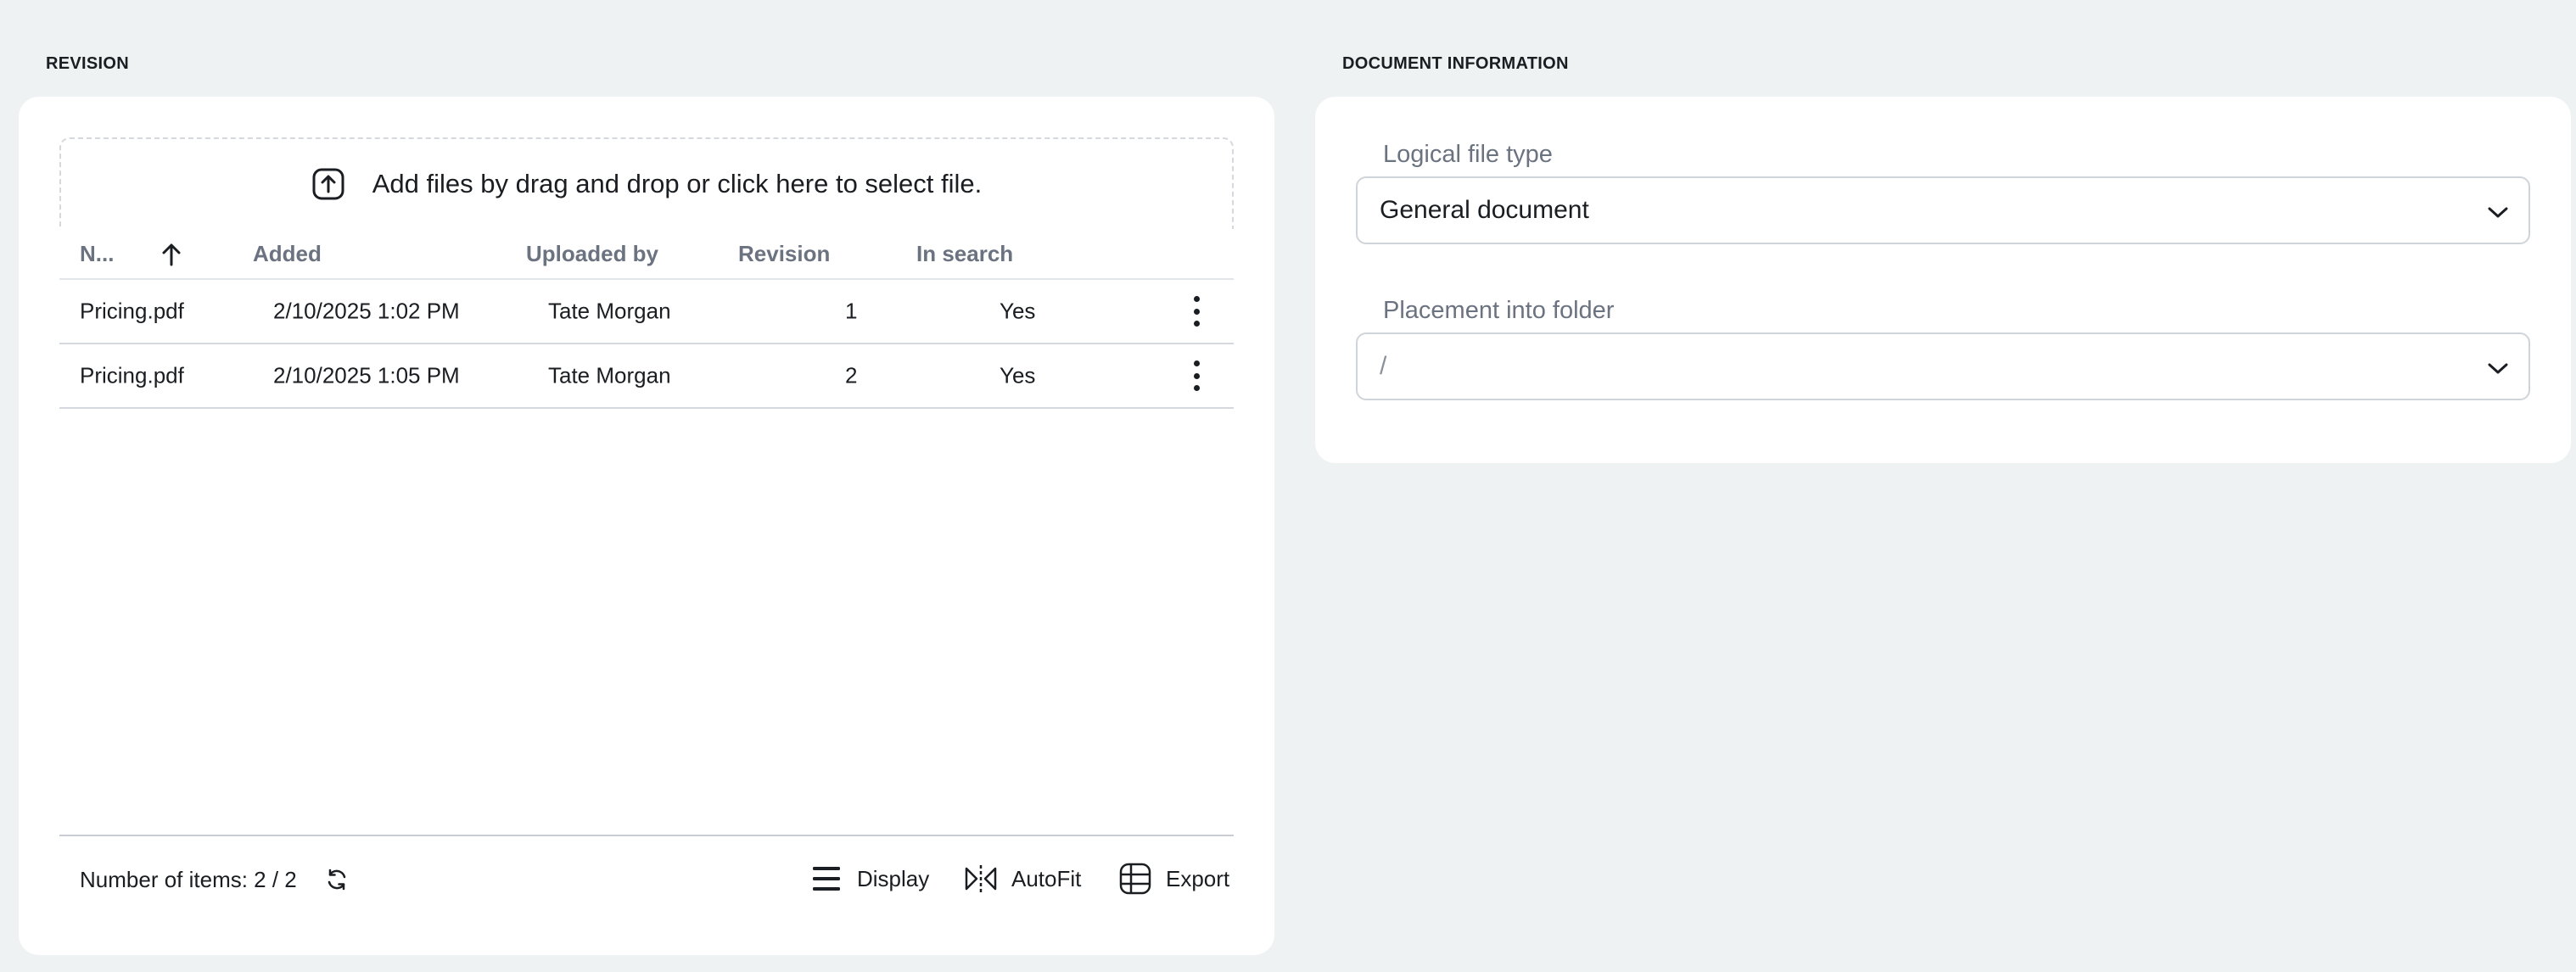  What do you see at coordinates (1484, 210) in the screenshot?
I see `logical-file-type-value: General document` at bounding box center [1484, 210].